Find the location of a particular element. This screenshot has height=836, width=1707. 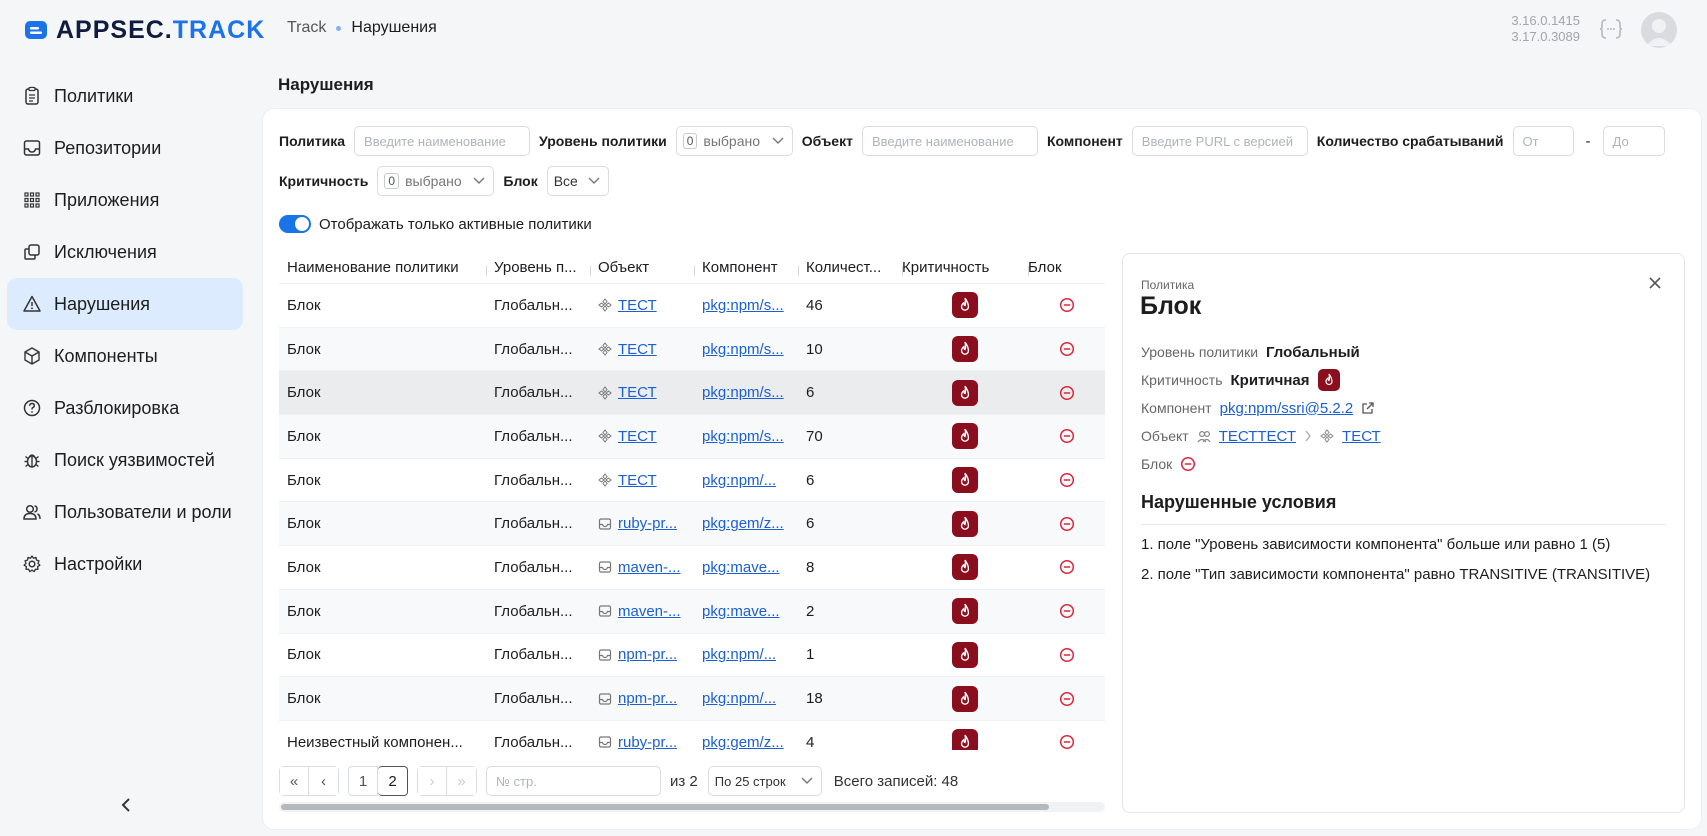

table-row: Блок Глобальн... ТЕСТ pkg:npm/s... 6 is located at coordinates (692, 393).